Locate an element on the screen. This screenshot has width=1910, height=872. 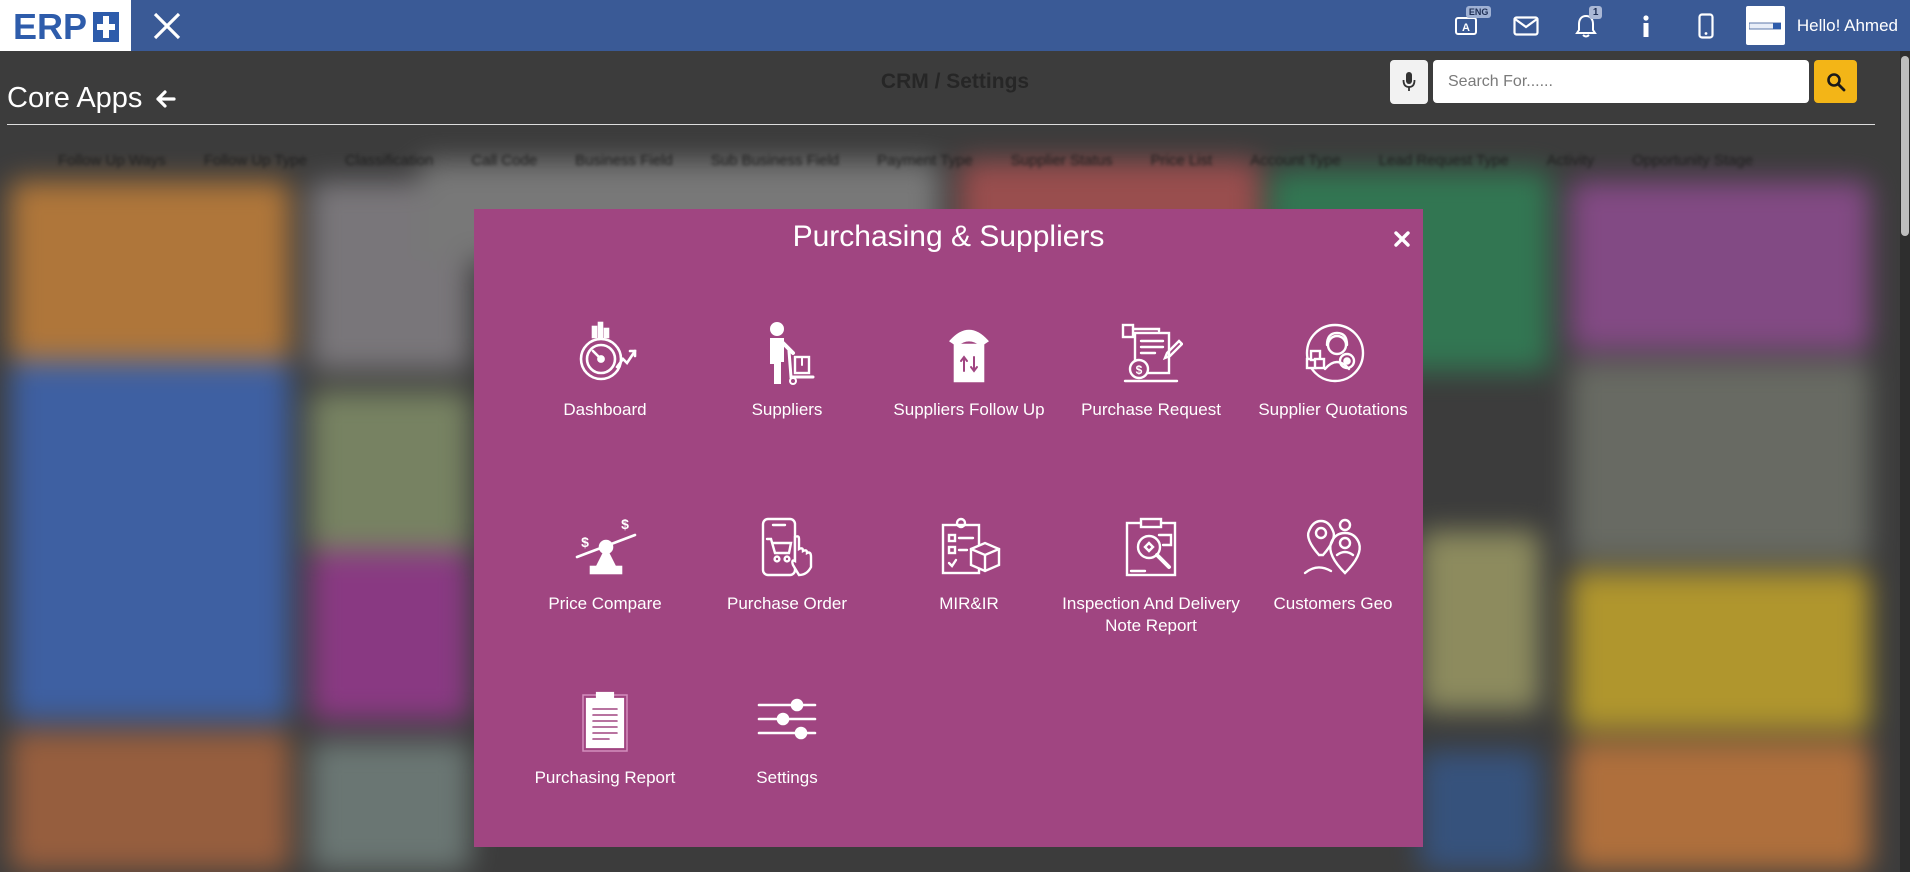
app-tile-mir-ir: MIR&IR is located at coordinates (969, 561).